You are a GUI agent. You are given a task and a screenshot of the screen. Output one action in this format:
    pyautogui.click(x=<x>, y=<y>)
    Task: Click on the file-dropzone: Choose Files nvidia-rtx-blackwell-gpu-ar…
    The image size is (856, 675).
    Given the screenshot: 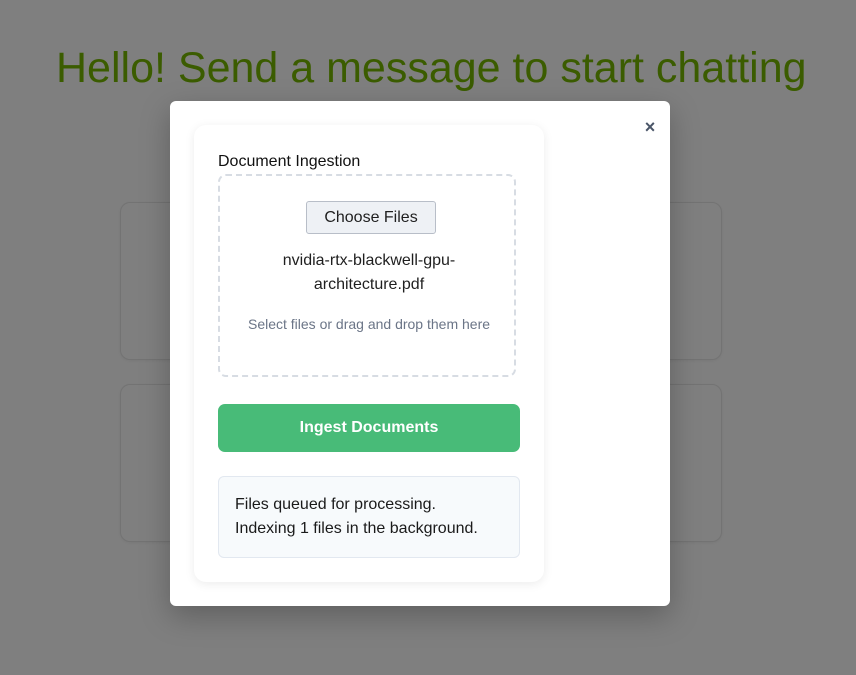 What is the action you would take?
    pyautogui.click(x=367, y=275)
    